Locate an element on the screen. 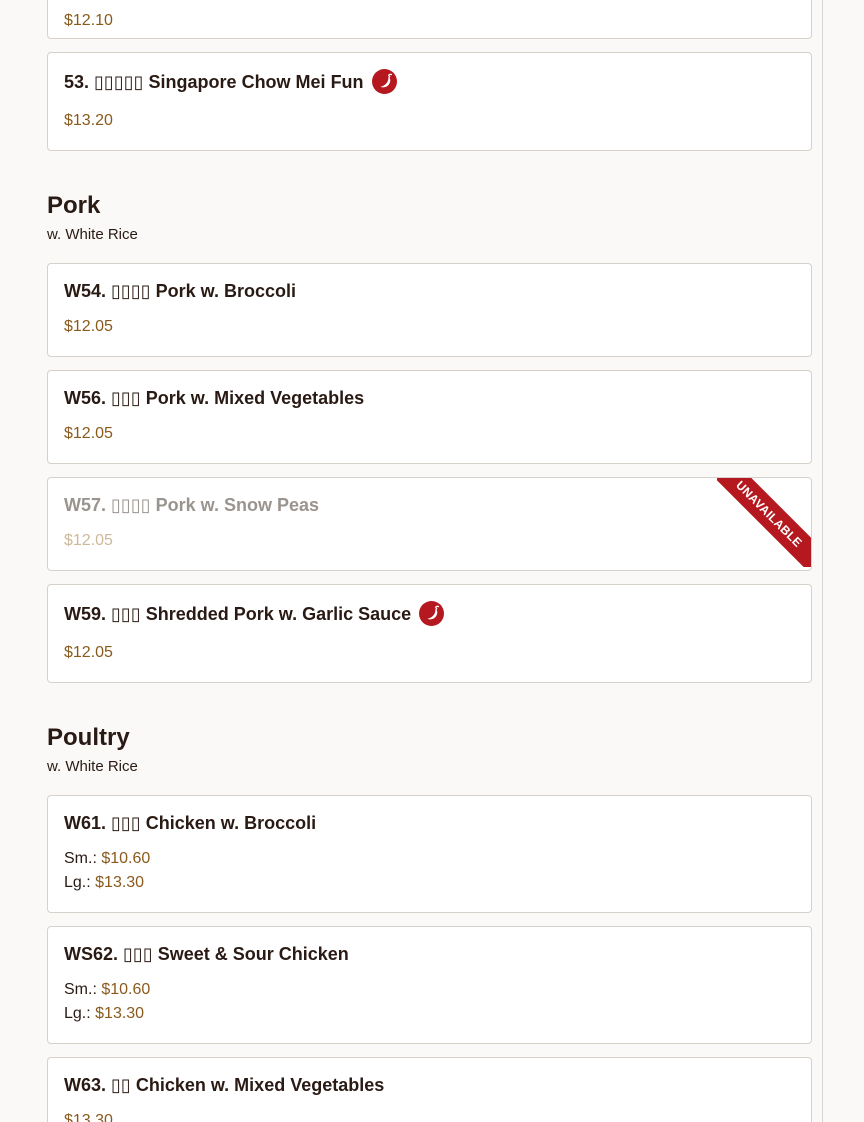 This screenshot has height=1122, width=864. menu-item-title: W61. ▯▯▯ Chicken w. Broccoli is located at coordinates (429, 823).